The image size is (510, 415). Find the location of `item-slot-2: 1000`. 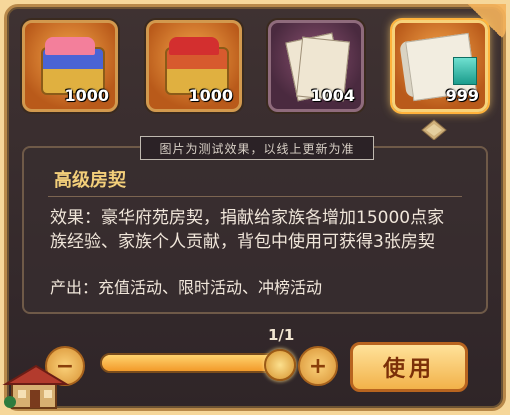

item-slot-2: 1000 is located at coordinates (194, 66).